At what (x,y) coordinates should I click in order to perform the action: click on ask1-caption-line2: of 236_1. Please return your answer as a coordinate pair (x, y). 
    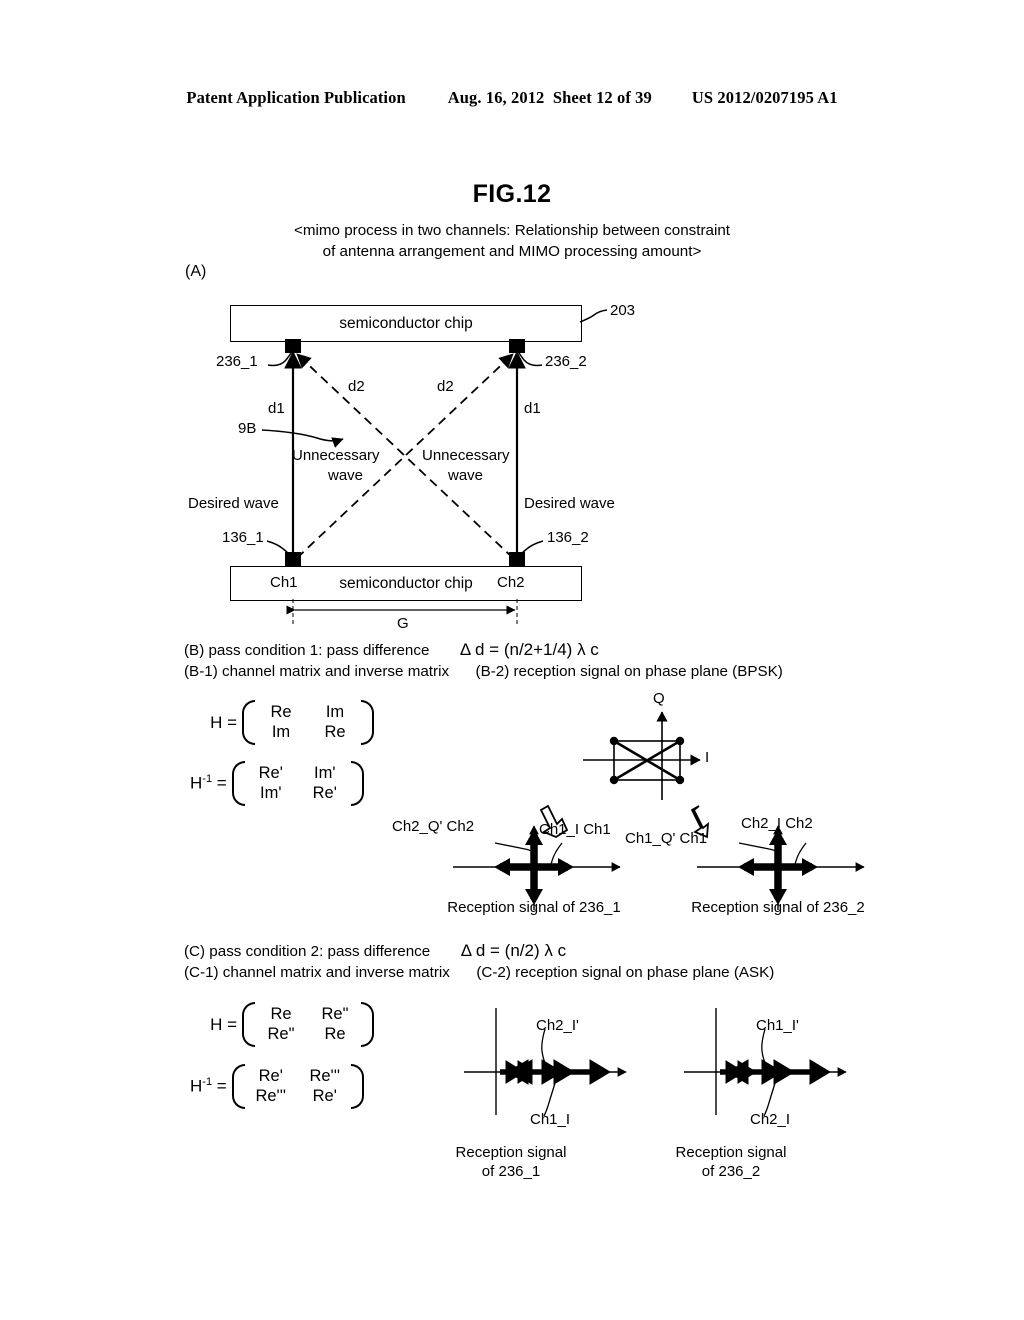
    Looking at the image, I should click on (511, 1171).